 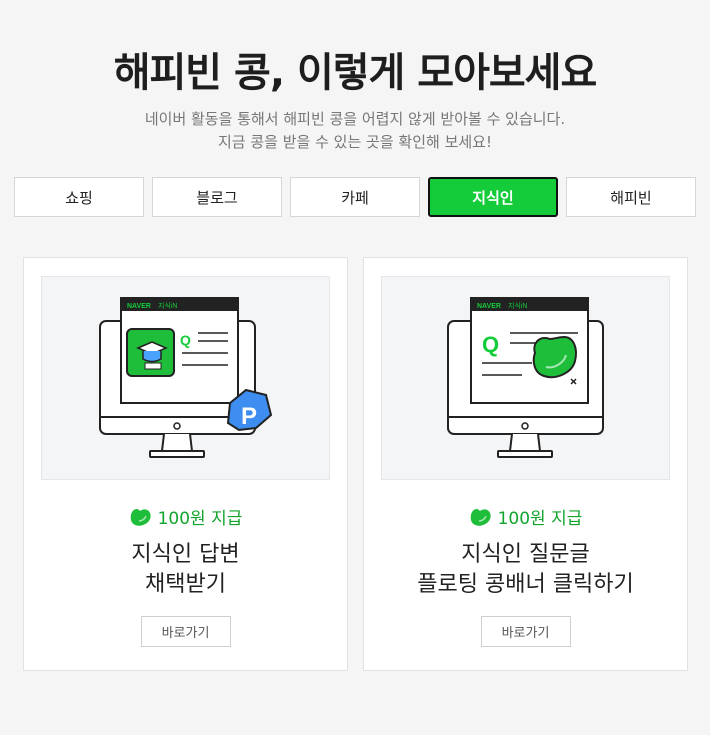 What do you see at coordinates (185, 570) in the screenshot?
I see `card-title: 지식인 답변 채택받기` at bounding box center [185, 570].